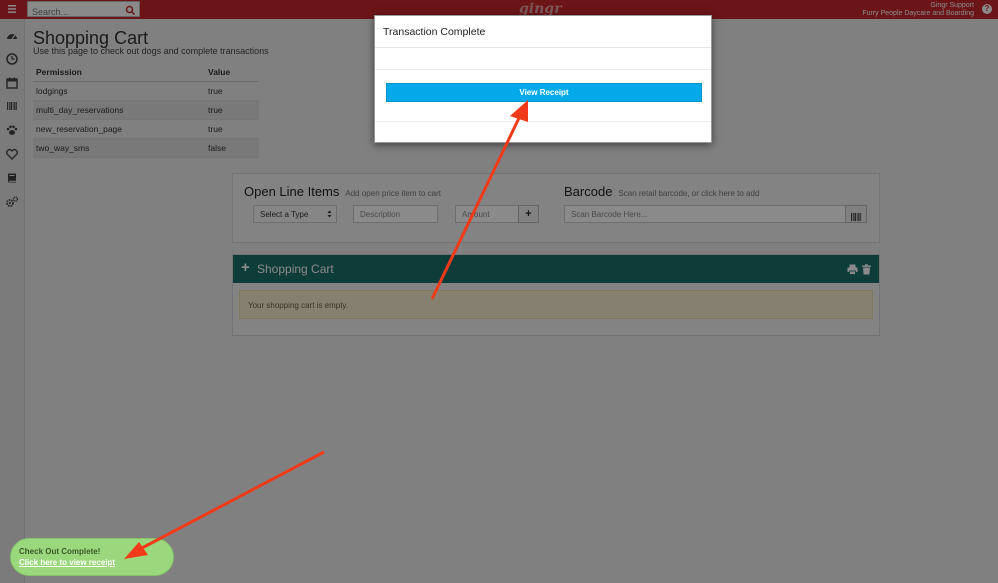 The image size is (998, 583). What do you see at coordinates (60, 551) in the screenshot?
I see `toast-title: Check Out Complete!` at bounding box center [60, 551].